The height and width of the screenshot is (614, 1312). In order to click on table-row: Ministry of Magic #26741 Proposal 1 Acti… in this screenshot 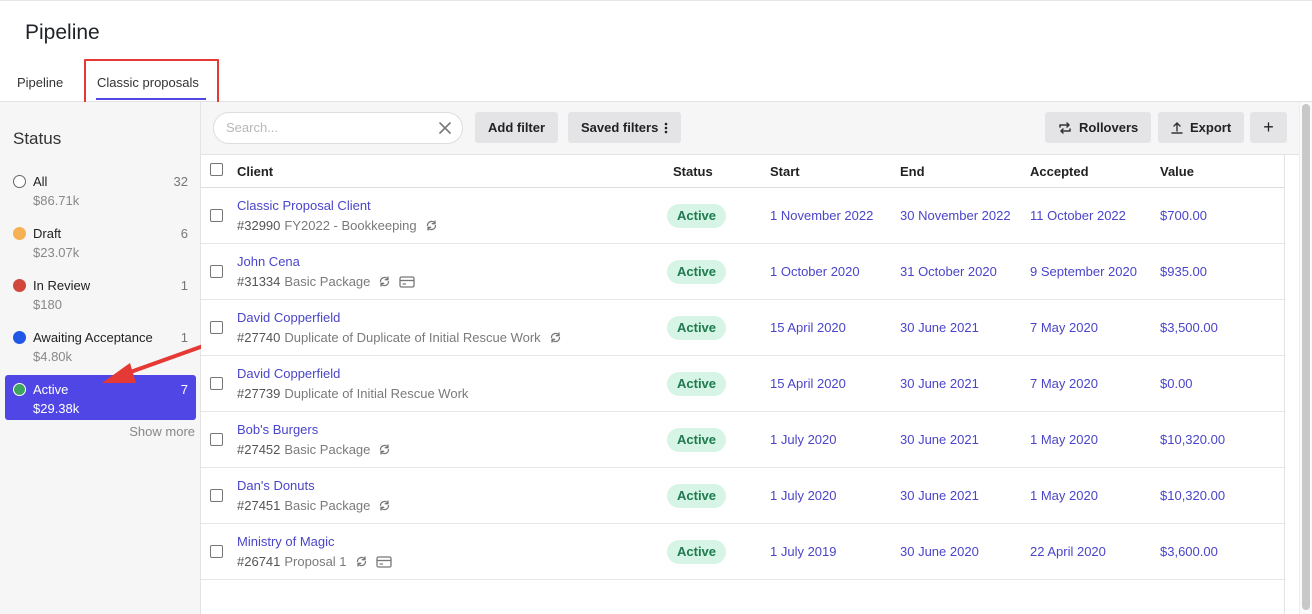, I will do `click(742, 552)`.